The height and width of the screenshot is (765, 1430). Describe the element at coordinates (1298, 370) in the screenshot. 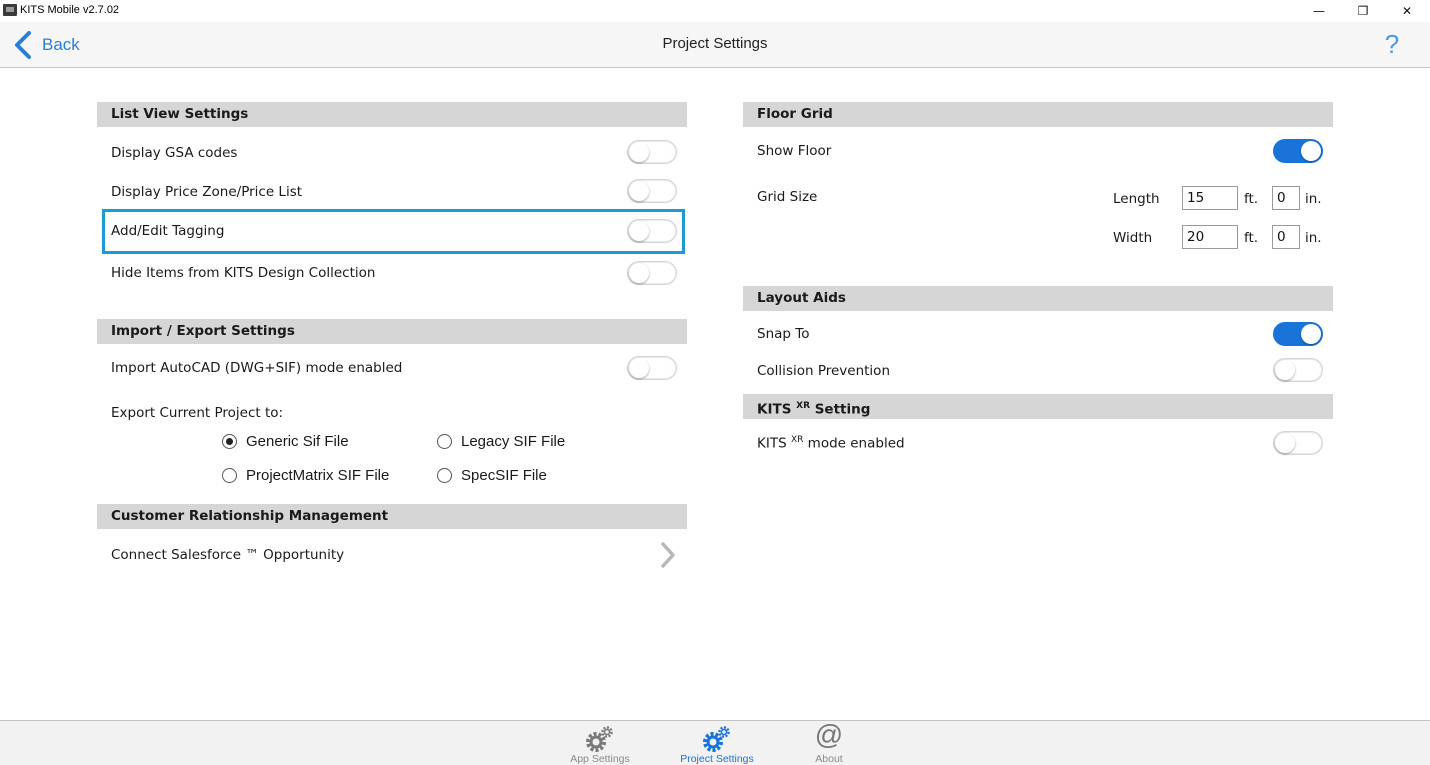

I see `collision-prevention-toggle` at that location.